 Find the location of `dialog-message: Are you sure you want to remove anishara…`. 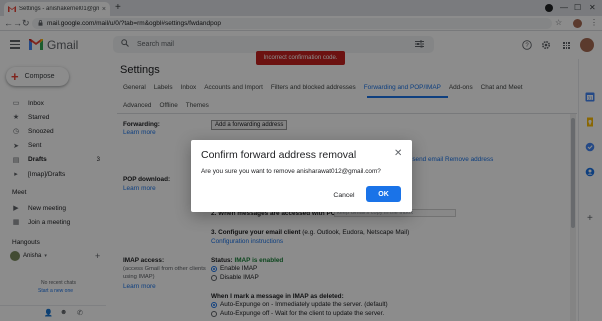

dialog-message: Are you sure you want to remove anishara… is located at coordinates (291, 171).